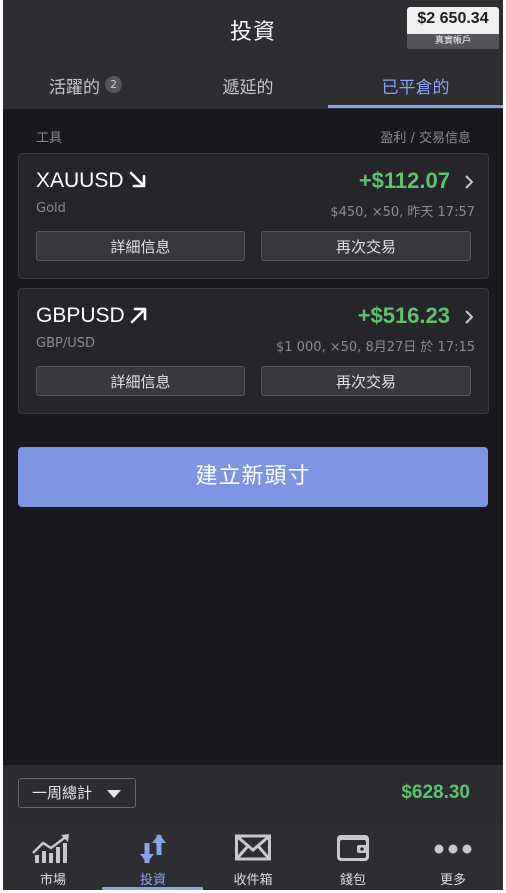 The width and height of the screenshot is (506, 893). I want to click on position-profit: +$516.23, so click(403, 315).